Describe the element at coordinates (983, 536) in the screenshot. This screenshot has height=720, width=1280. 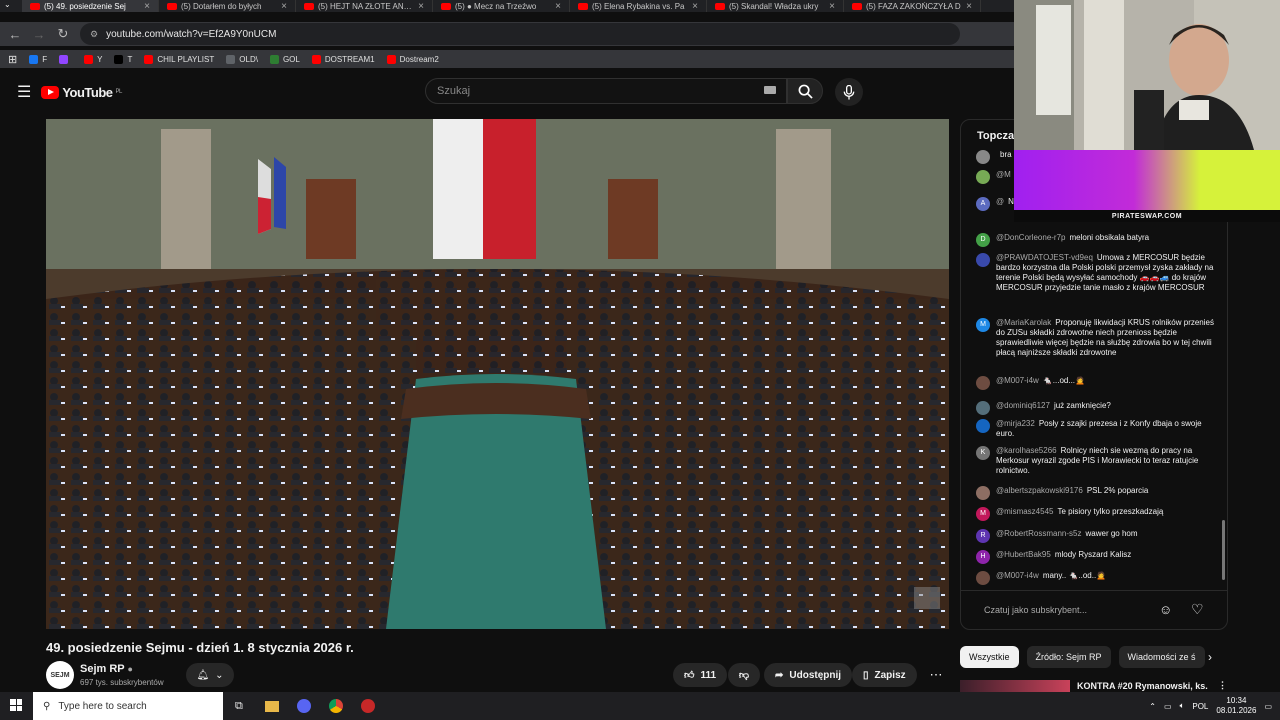
I see `chat-author-avatar: R` at that location.